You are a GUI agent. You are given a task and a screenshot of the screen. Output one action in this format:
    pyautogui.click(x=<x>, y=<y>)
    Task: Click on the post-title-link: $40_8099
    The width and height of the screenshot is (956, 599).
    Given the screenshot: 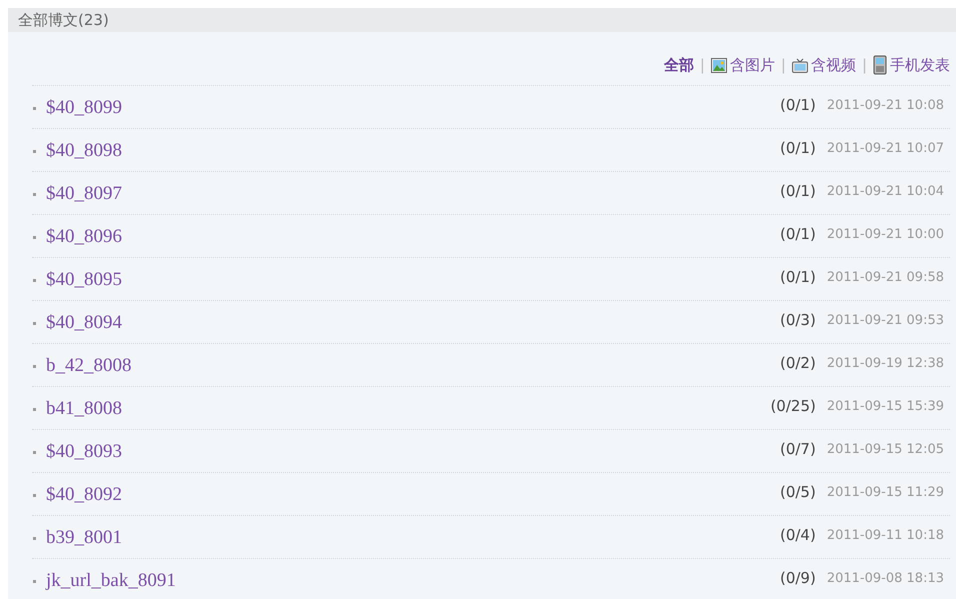 What is the action you would take?
    pyautogui.click(x=413, y=108)
    